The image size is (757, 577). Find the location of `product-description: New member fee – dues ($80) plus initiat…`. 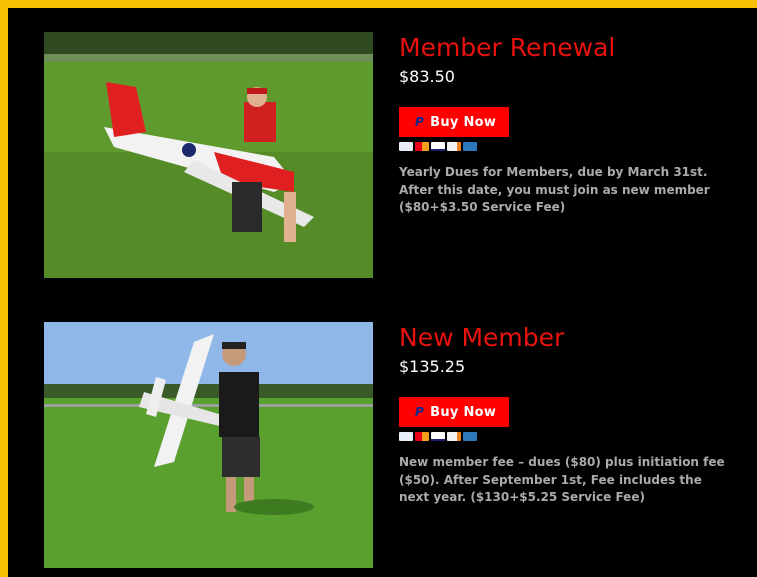

product-description: New member fee – dues ($80) plus initiat… is located at coordinates (562, 479).